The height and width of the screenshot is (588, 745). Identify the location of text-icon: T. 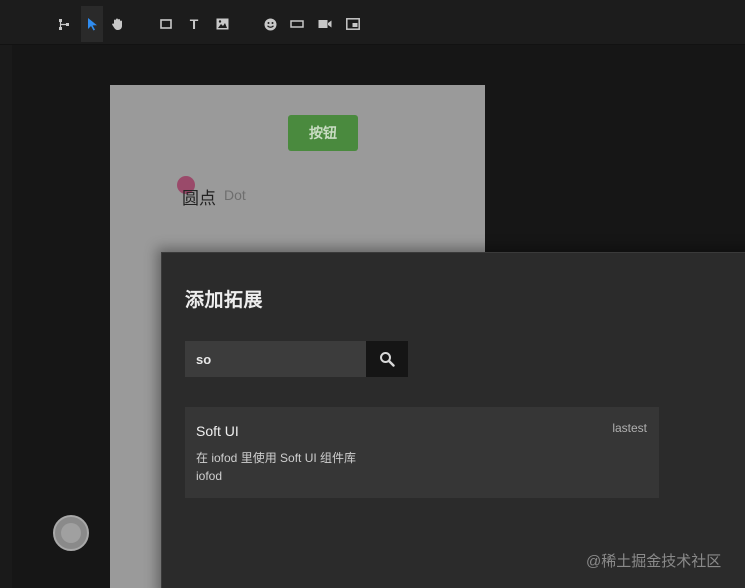
(194, 24).